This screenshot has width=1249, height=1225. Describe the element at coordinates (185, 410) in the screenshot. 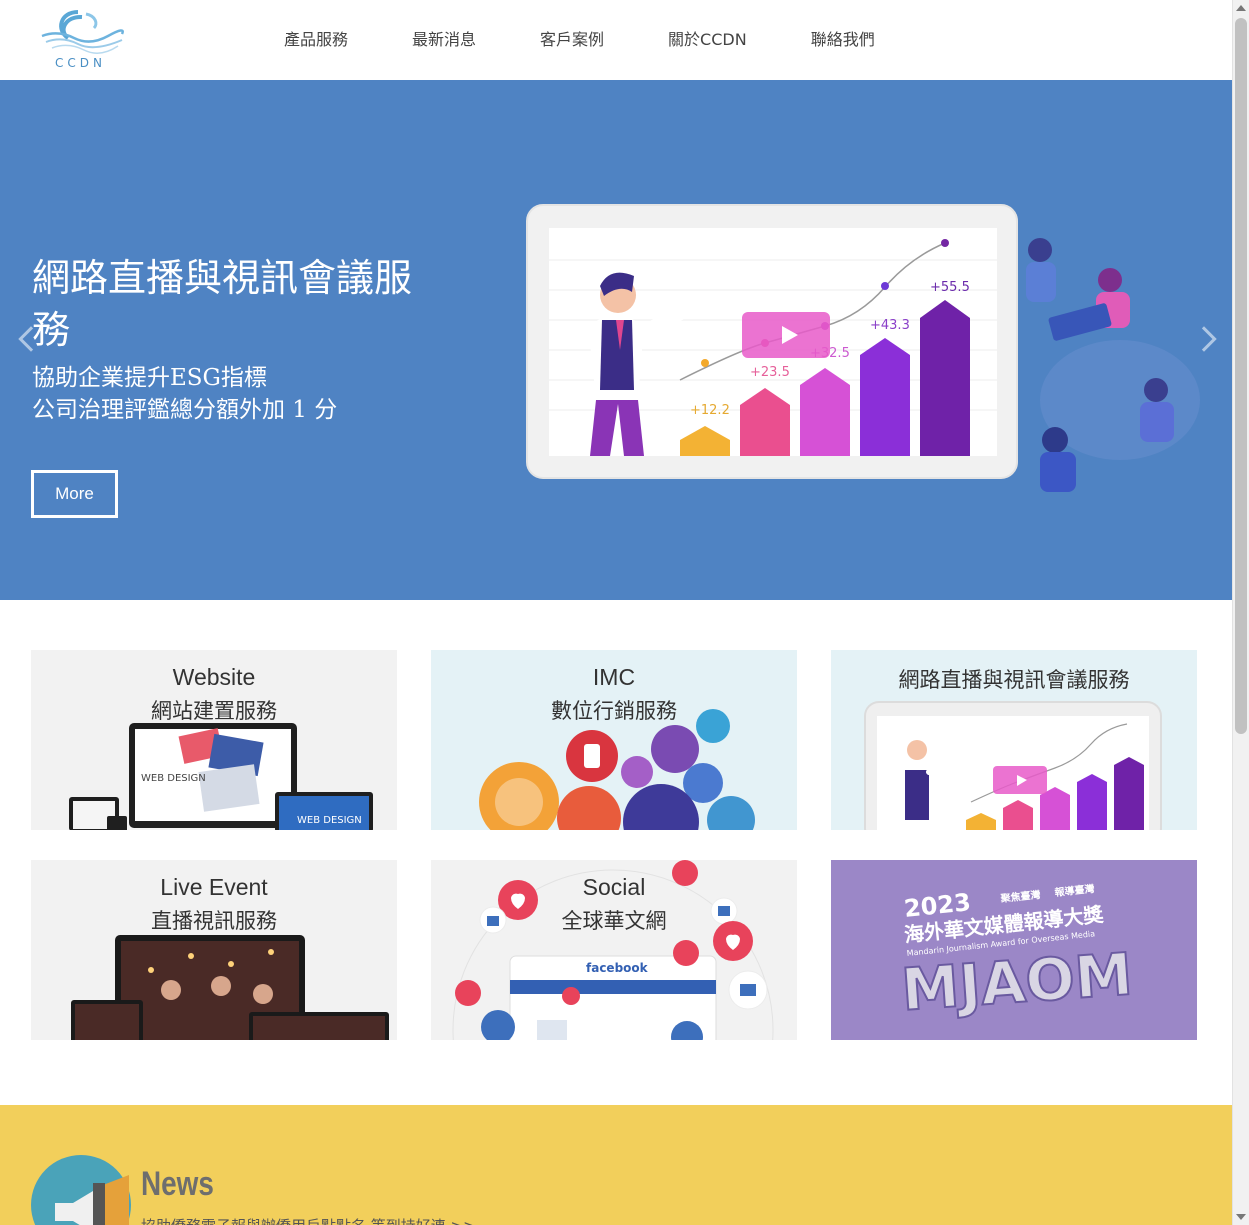

I see `hero-subtitle-line2: 公司治理評鑑總分額外加 1 分` at that location.